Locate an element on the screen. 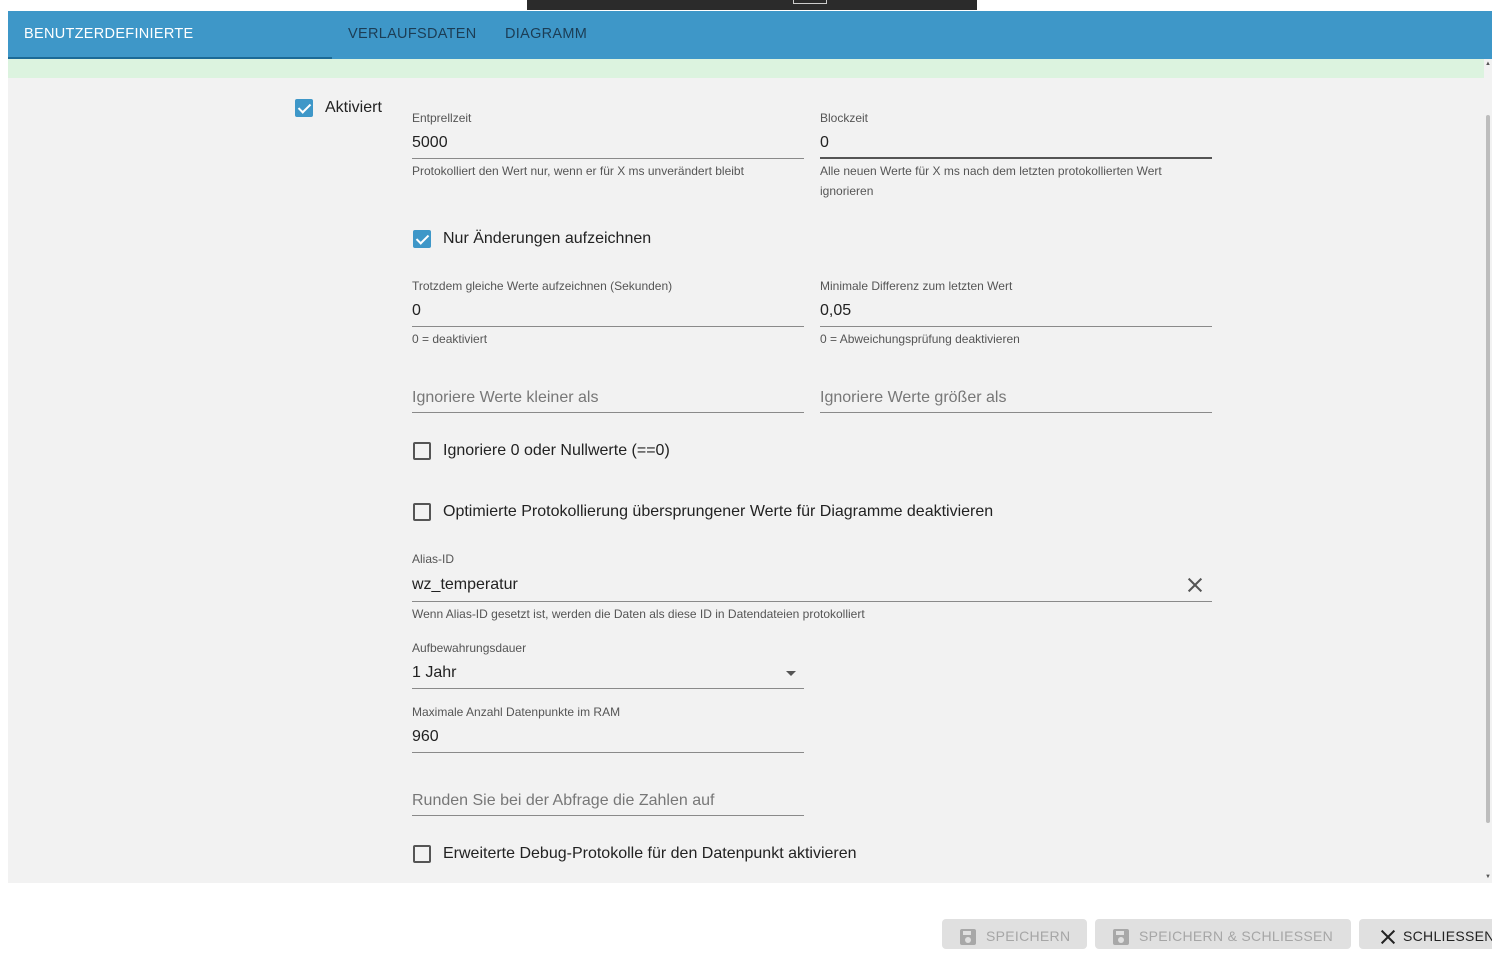  status-strip is located at coordinates (746, 68).